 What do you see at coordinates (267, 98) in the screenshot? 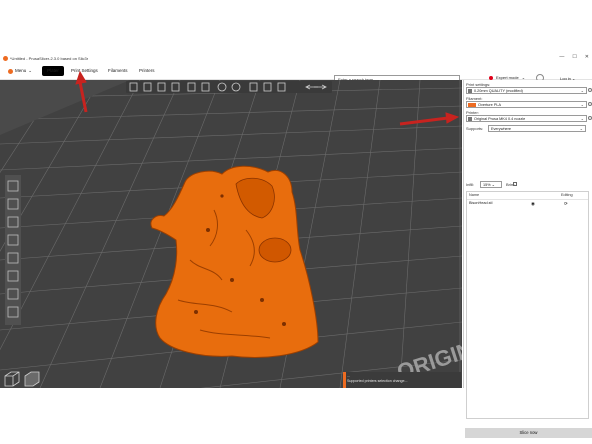
I see `annotation-arrows` at bounding box center [267, 98].